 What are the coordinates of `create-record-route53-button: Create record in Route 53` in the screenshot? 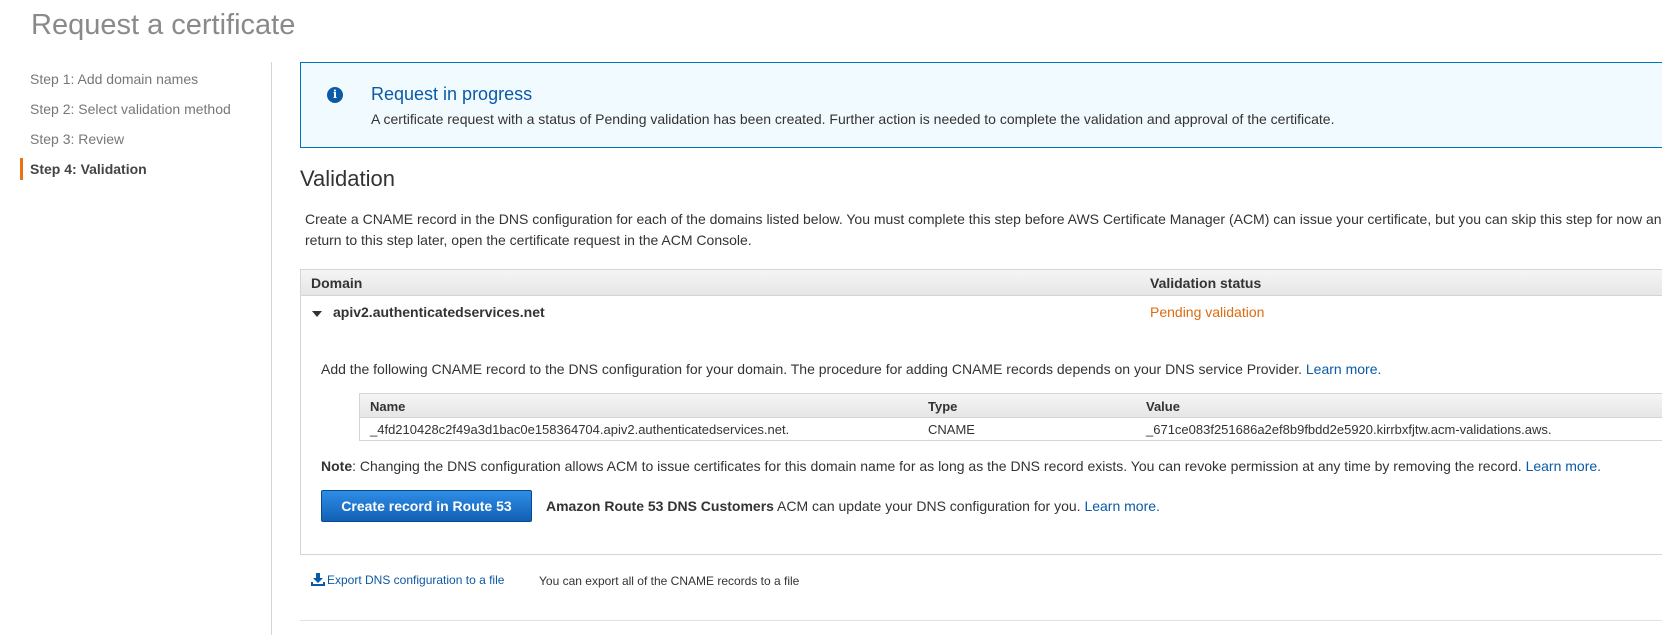 It's located at (426, 506).